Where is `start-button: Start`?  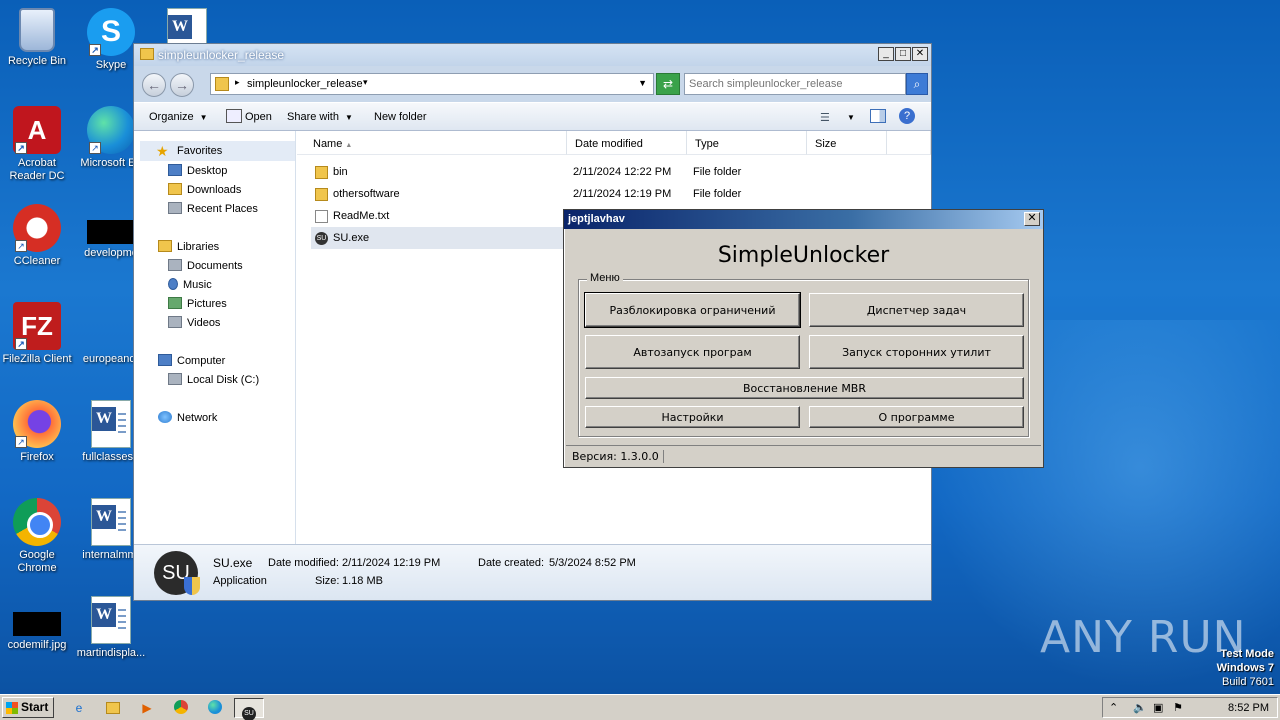
start-button: Start is located at coordinates (28, 707).